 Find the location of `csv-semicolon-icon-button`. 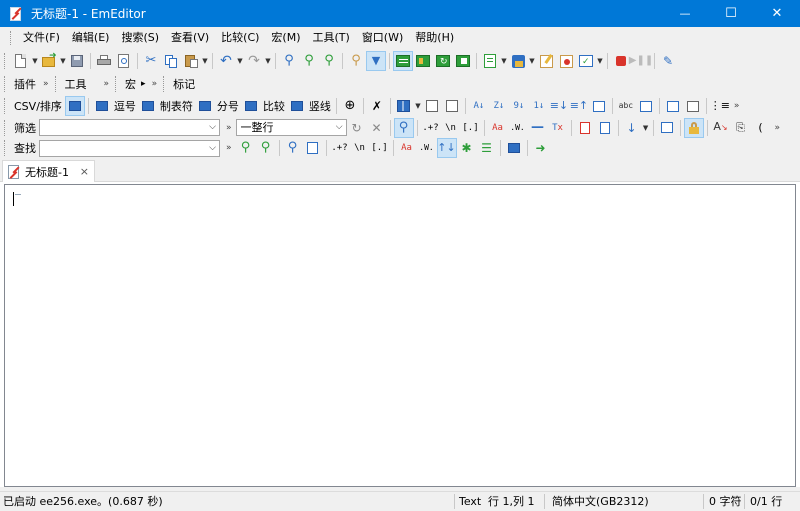

csv-semicolon-icon-button is located at coordinates (205, 106).